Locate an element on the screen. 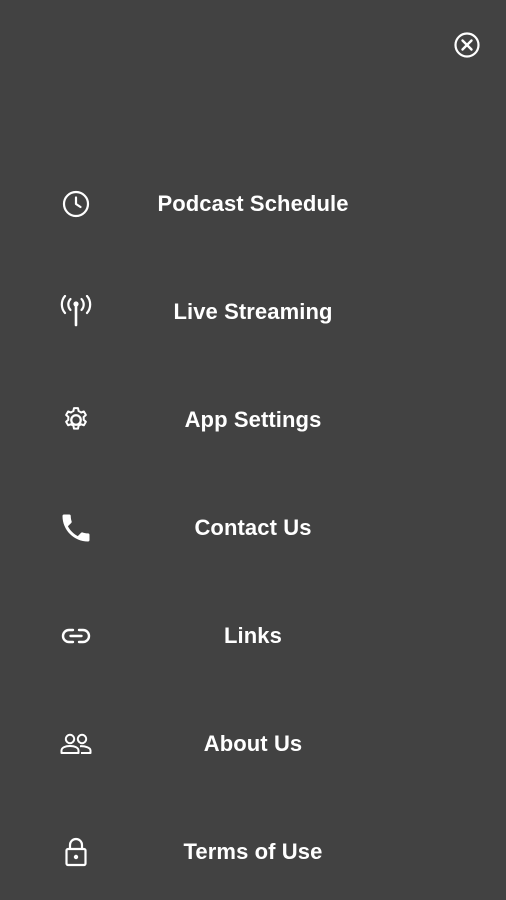  menu-item-live-streaming: Live Streaming is located at coordinates (253, 312).